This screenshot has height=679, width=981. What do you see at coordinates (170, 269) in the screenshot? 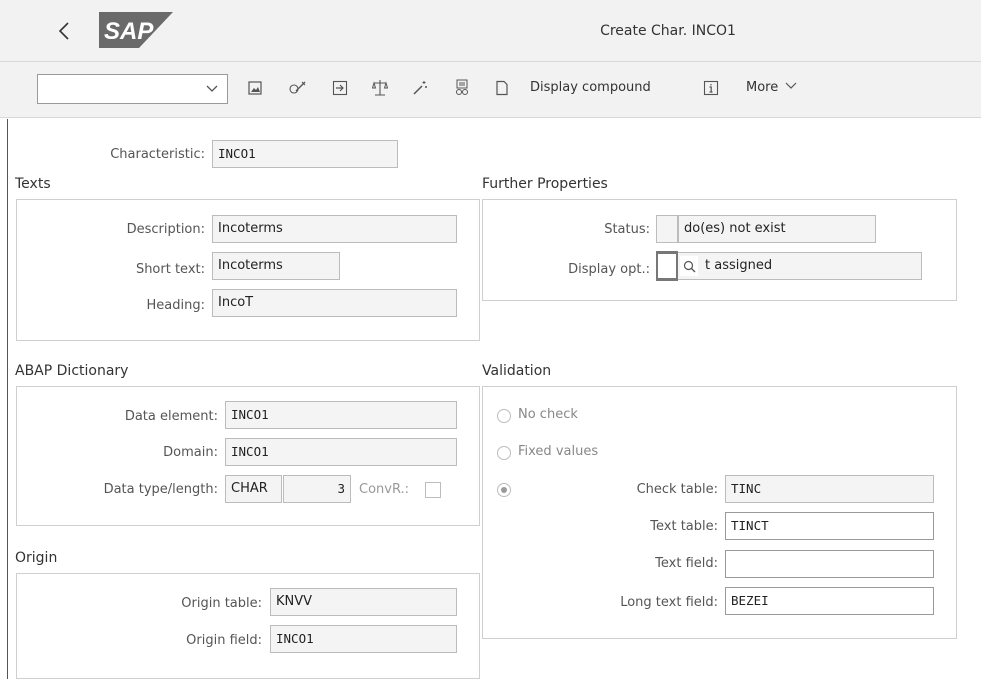
I see `short-text-label: Short text:` at bounding box center [170, 269].